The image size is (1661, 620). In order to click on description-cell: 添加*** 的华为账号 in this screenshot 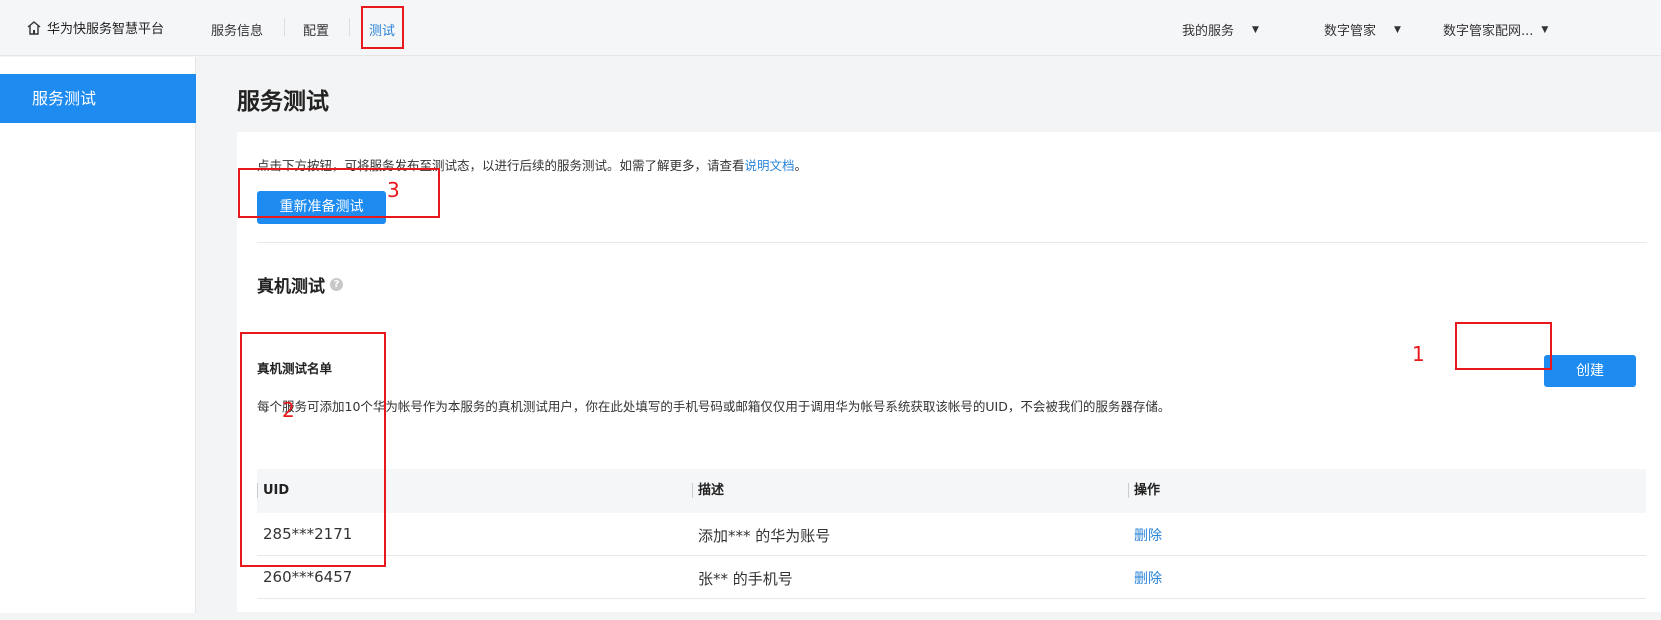, I will do `click(764, 536)`.